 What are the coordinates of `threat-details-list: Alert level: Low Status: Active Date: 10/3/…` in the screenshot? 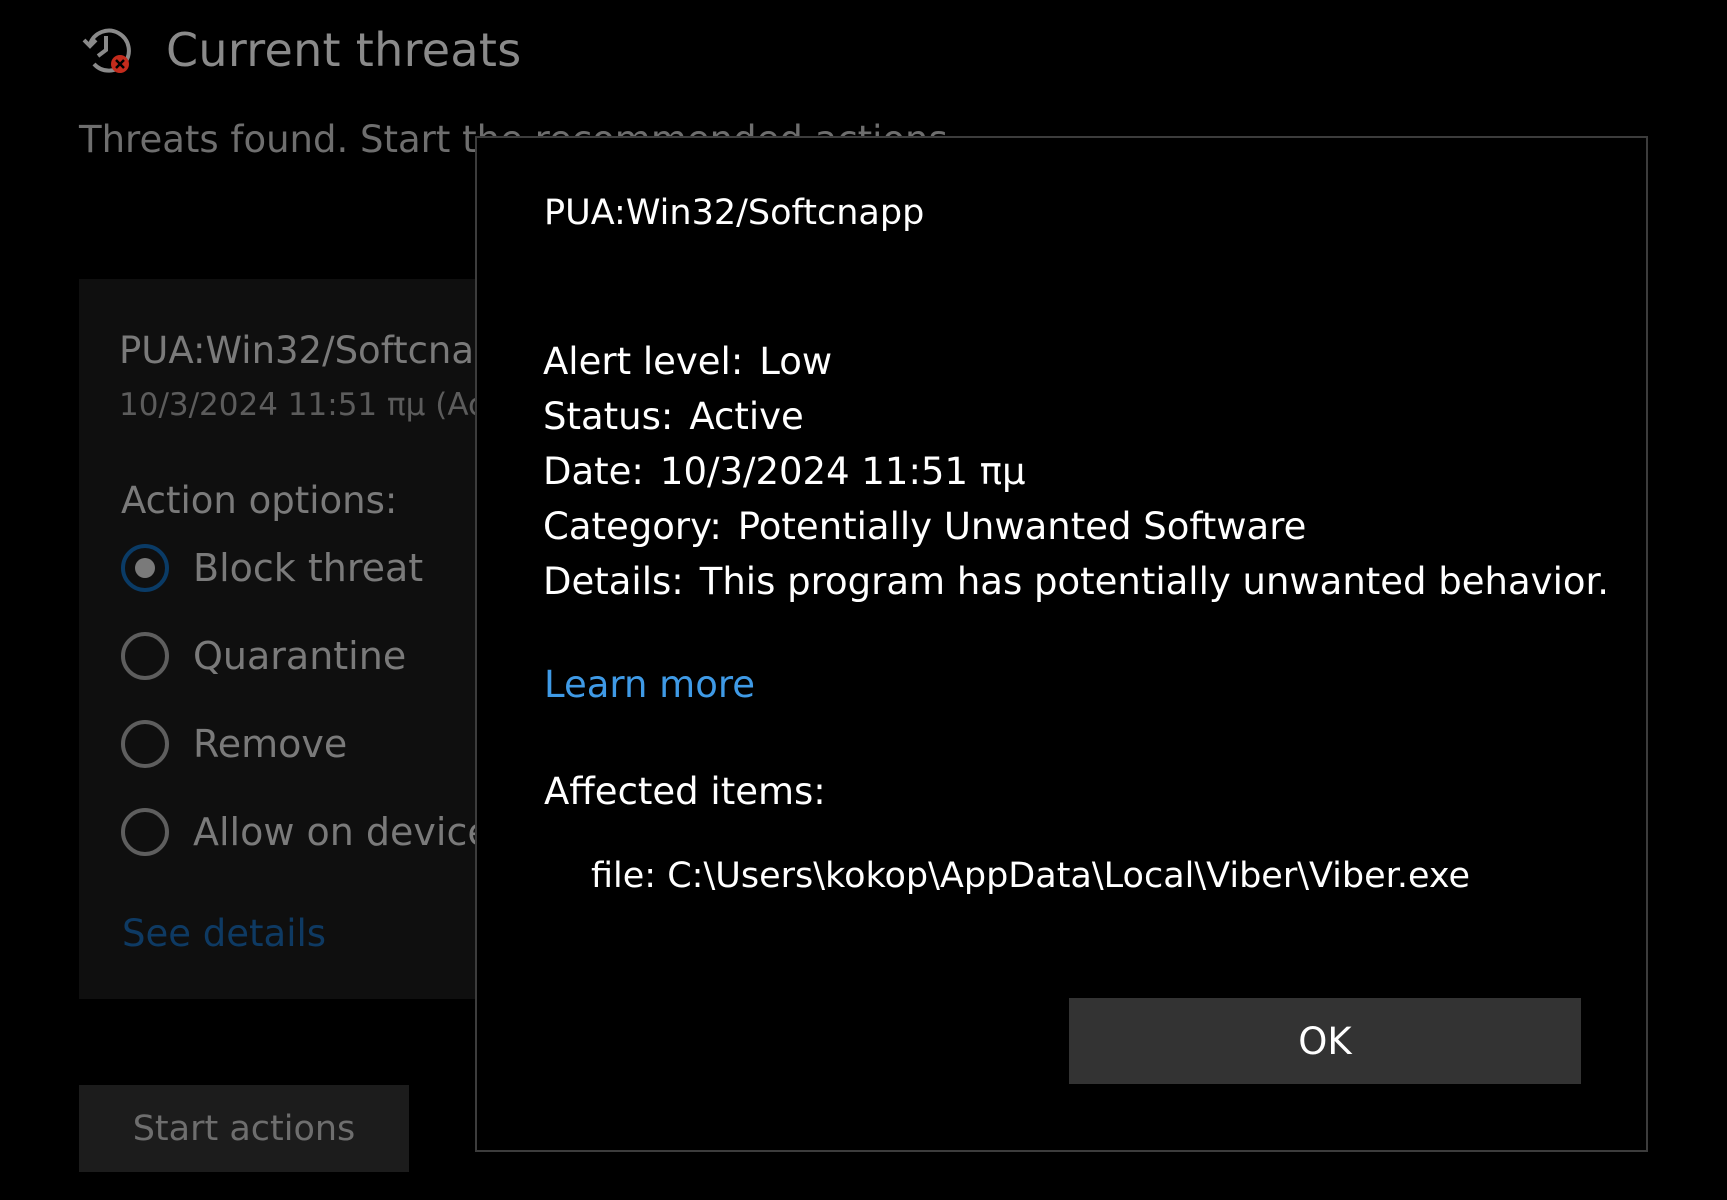 It's located at (1076, 471).